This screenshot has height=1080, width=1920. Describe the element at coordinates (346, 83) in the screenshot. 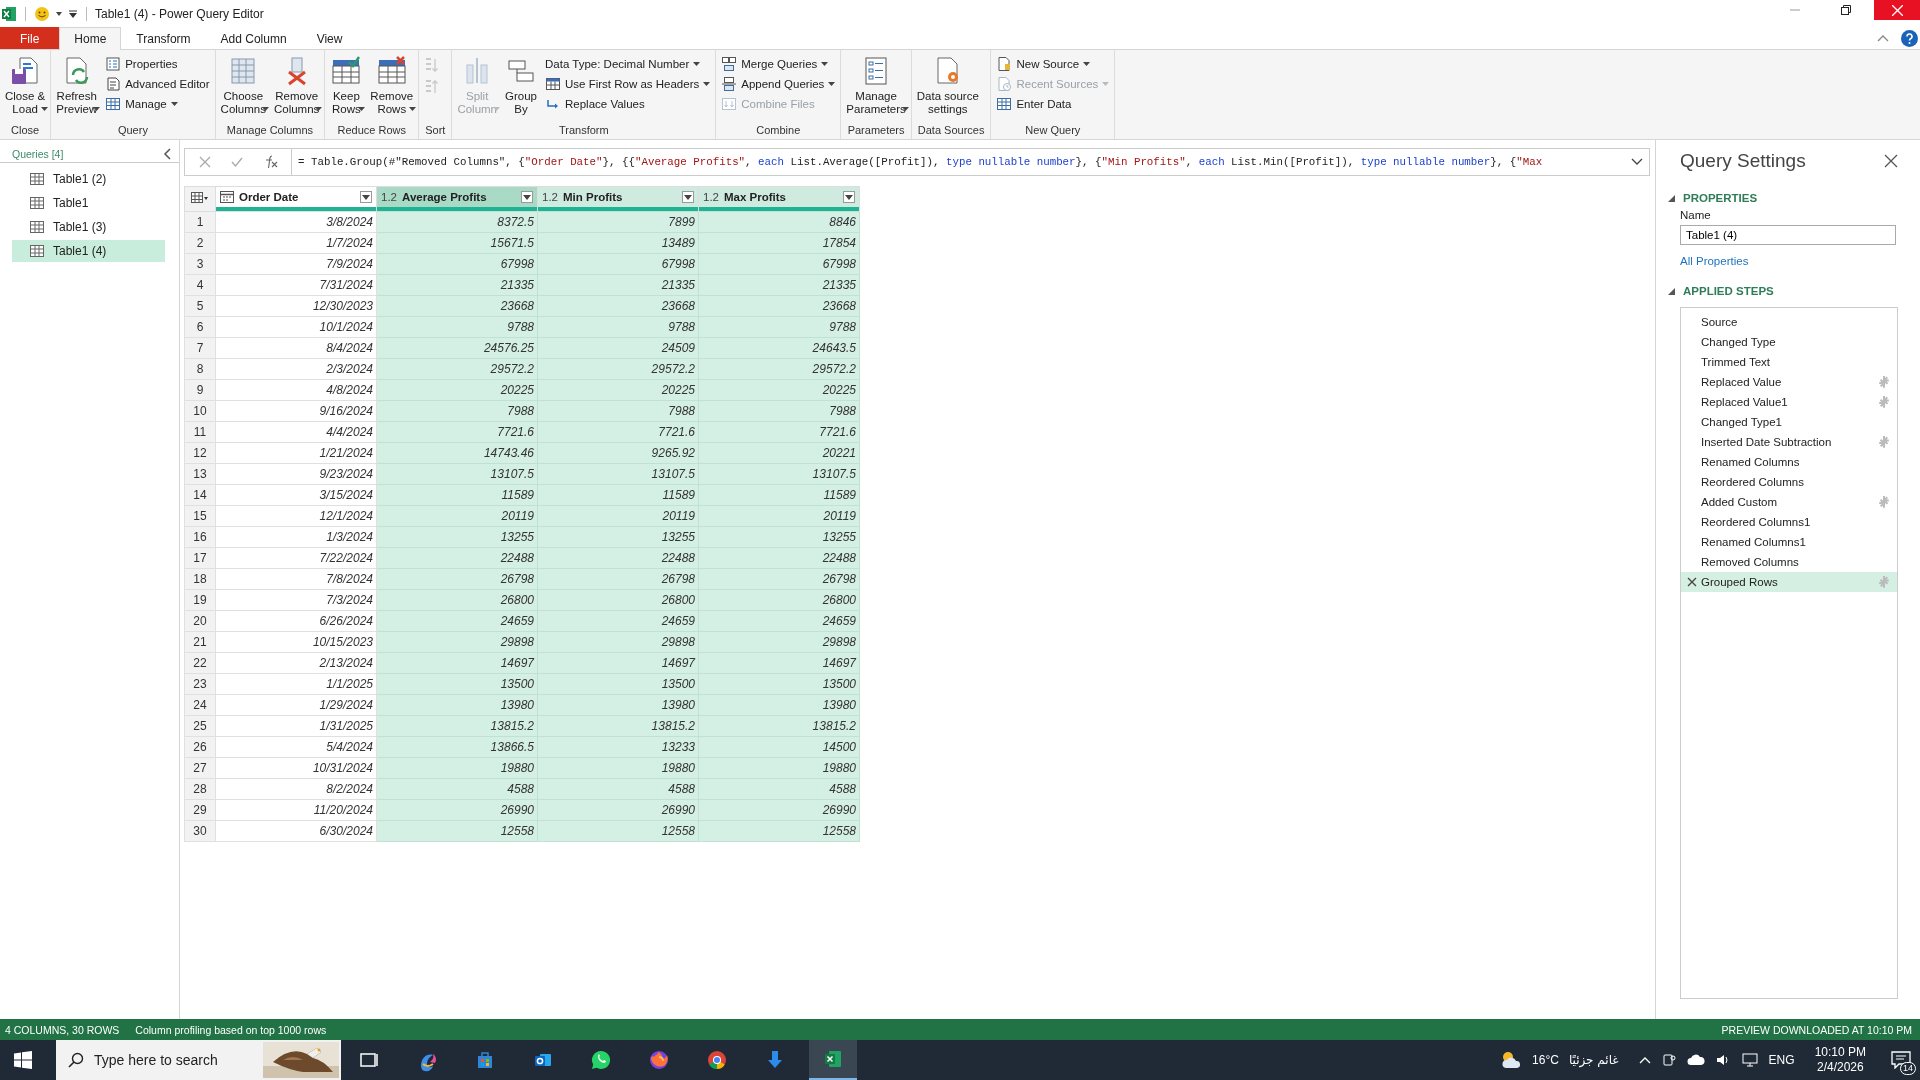

I see `ribbon-button: Keep Rows` at that location.